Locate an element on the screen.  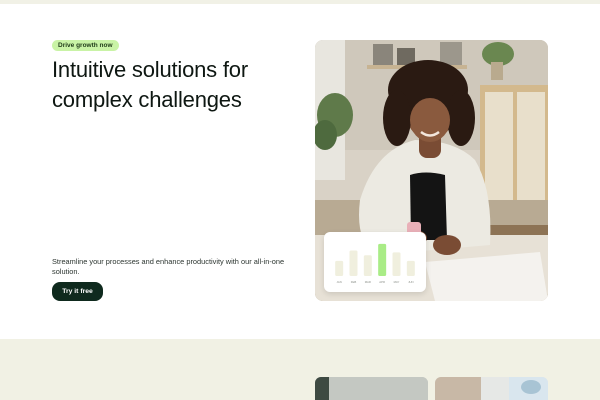
bar-jun is located at coordinates (410, 268).